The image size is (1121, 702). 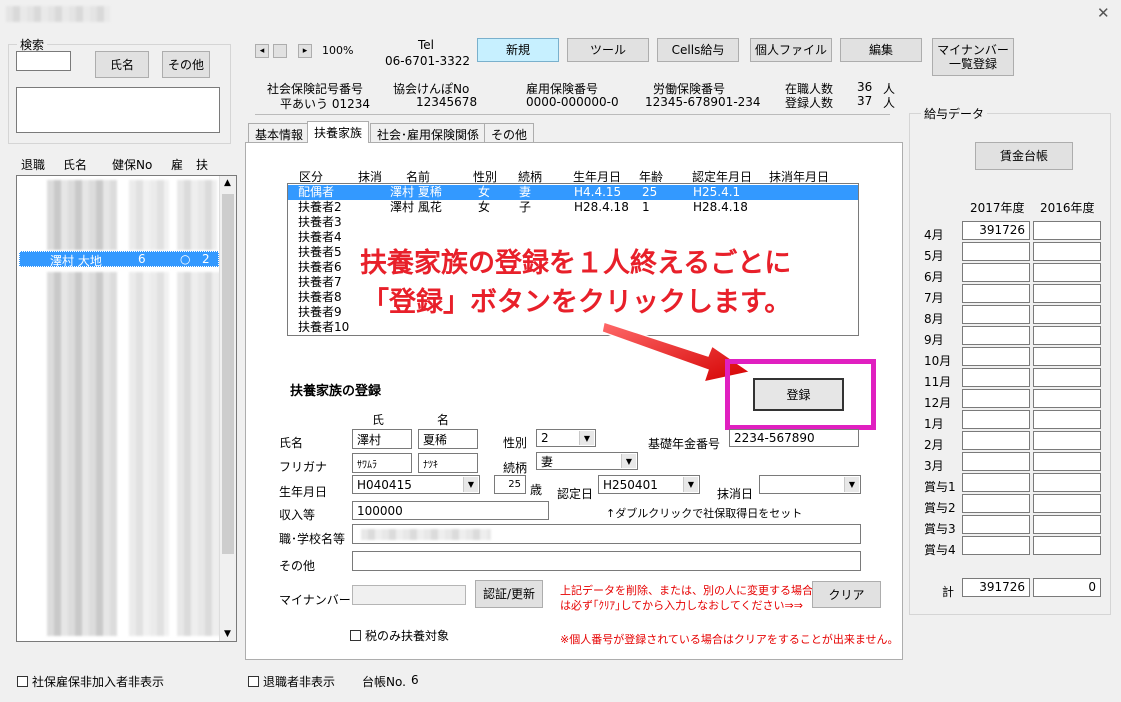 I want to click on sei-kana-input: ｻﾜﾑﾗ, so click(x=382, y=463).